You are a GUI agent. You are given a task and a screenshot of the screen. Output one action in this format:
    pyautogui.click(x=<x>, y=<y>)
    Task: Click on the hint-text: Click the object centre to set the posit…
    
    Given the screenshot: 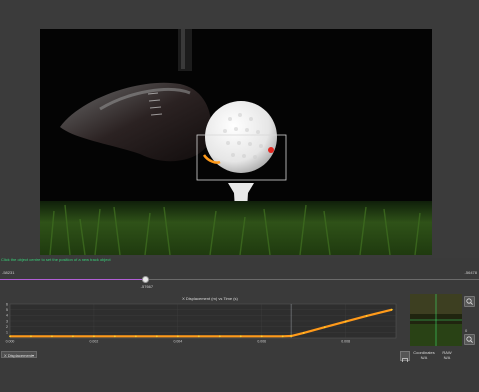 What is the action you would take?
    pyautogui.click(x=56, y=259)
    